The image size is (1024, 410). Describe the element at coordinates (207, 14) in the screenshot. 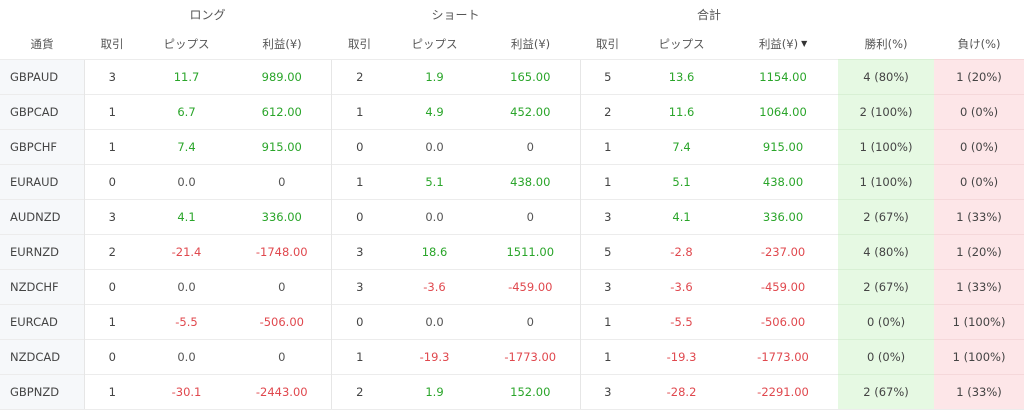

I see `group-long-header: ロング` at that location.